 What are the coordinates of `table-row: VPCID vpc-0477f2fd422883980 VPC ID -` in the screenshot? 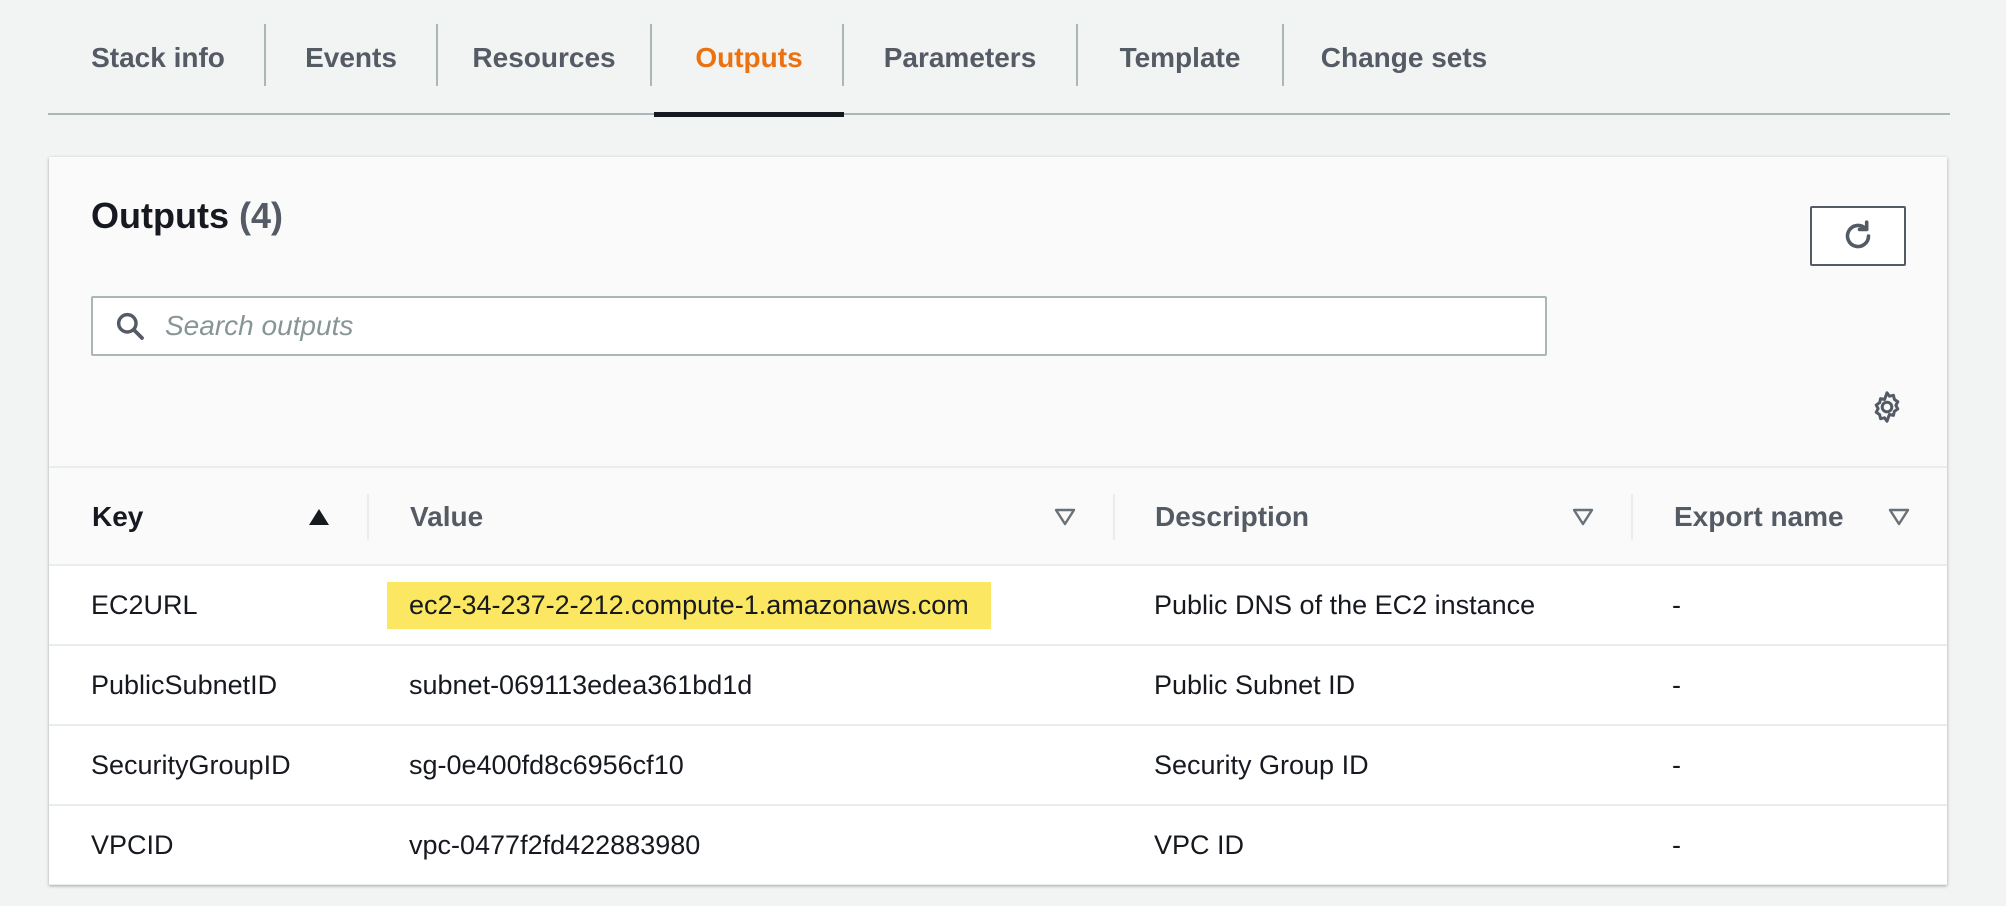 It's located at (998, 845).